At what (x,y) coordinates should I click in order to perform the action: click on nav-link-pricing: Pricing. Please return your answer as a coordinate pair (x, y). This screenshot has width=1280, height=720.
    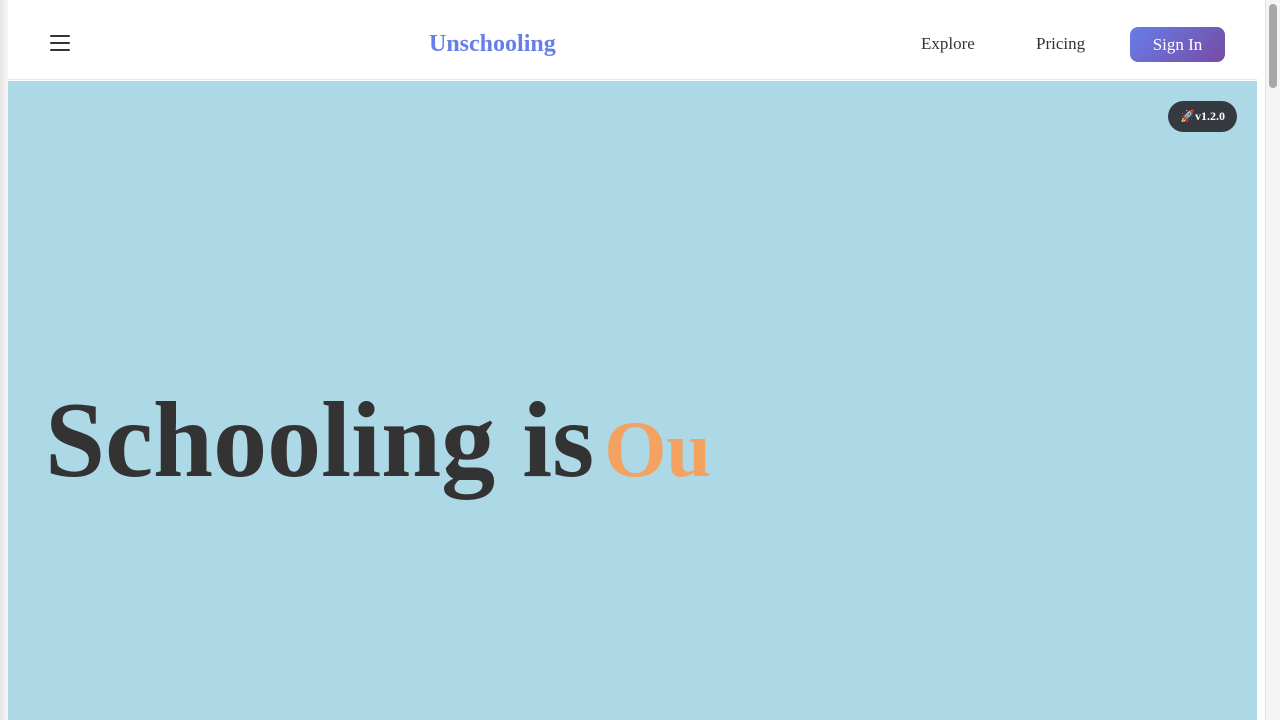
    Looking at the image, I should click on (1060, 44).